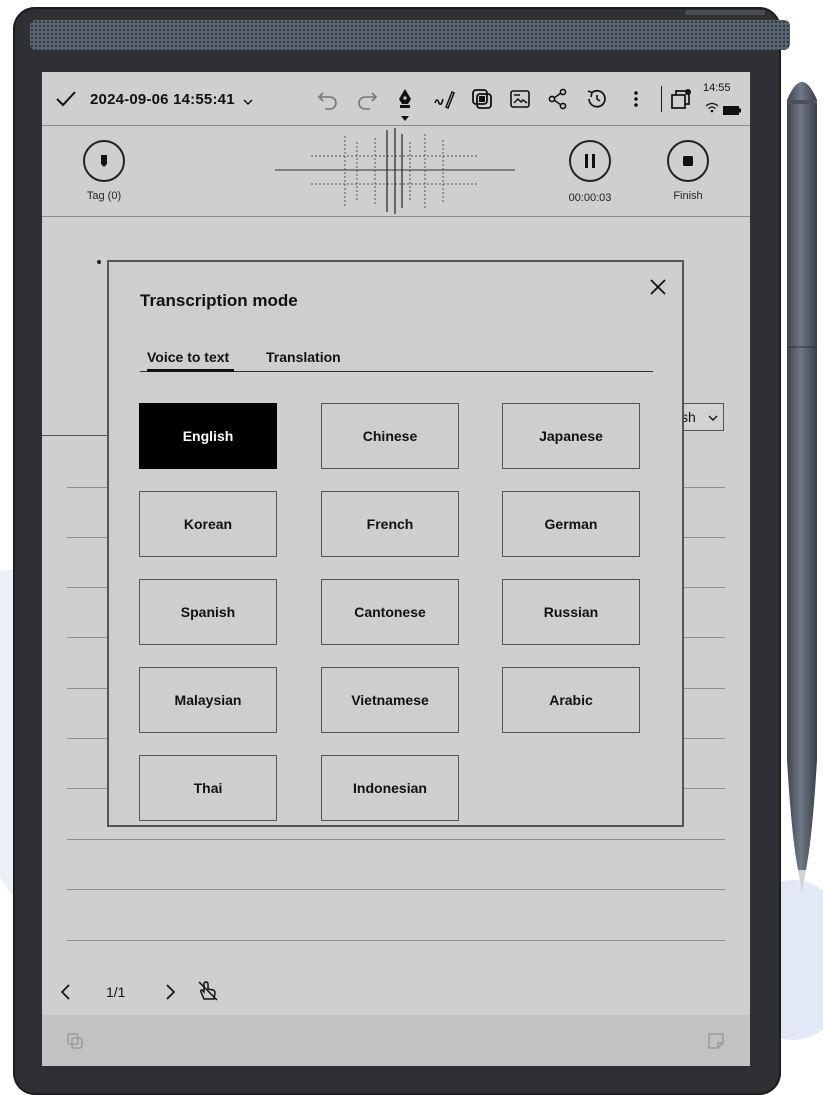  What do you see at coordinates (208, 612) in the screenshot?
I see `language-option-spanish: Spanish` at bounding box center [208, 612].